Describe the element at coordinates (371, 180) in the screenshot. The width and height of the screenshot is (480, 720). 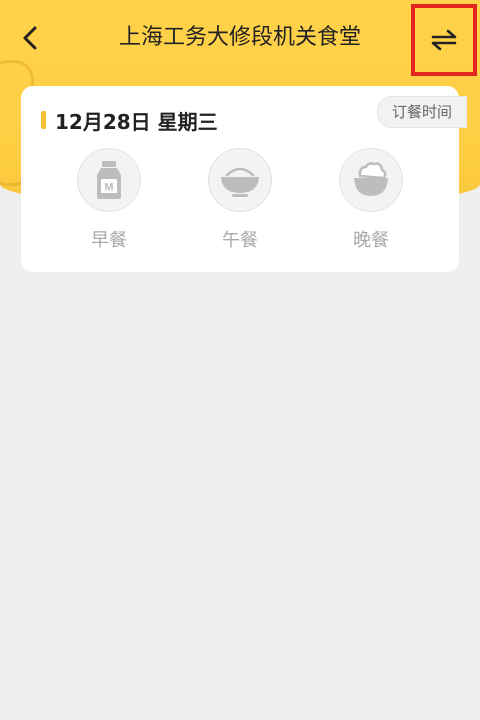
I see `salad-bowl-icon` at that location.